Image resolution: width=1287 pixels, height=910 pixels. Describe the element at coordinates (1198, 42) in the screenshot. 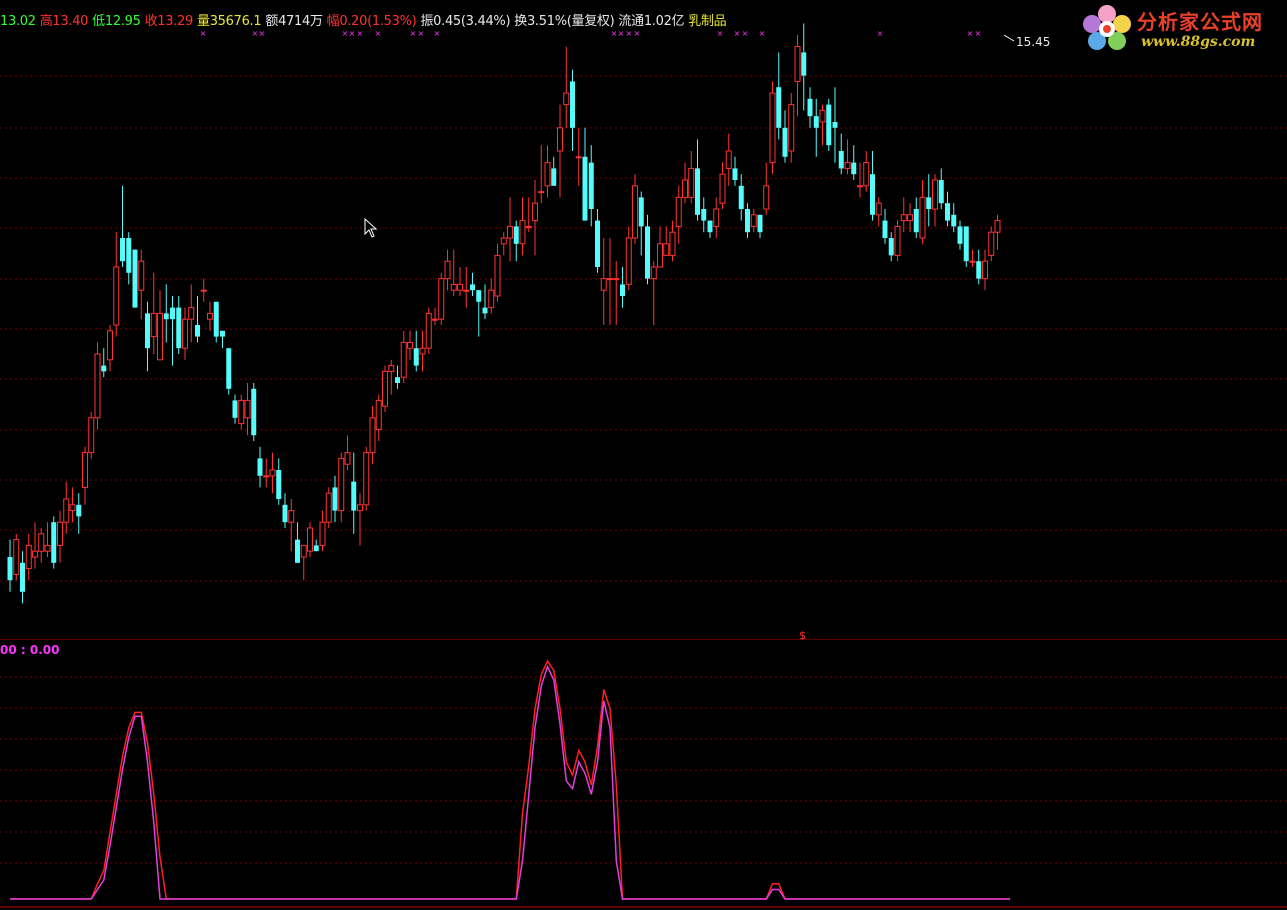

I see `logo-url: www.88gs.com` at that location.